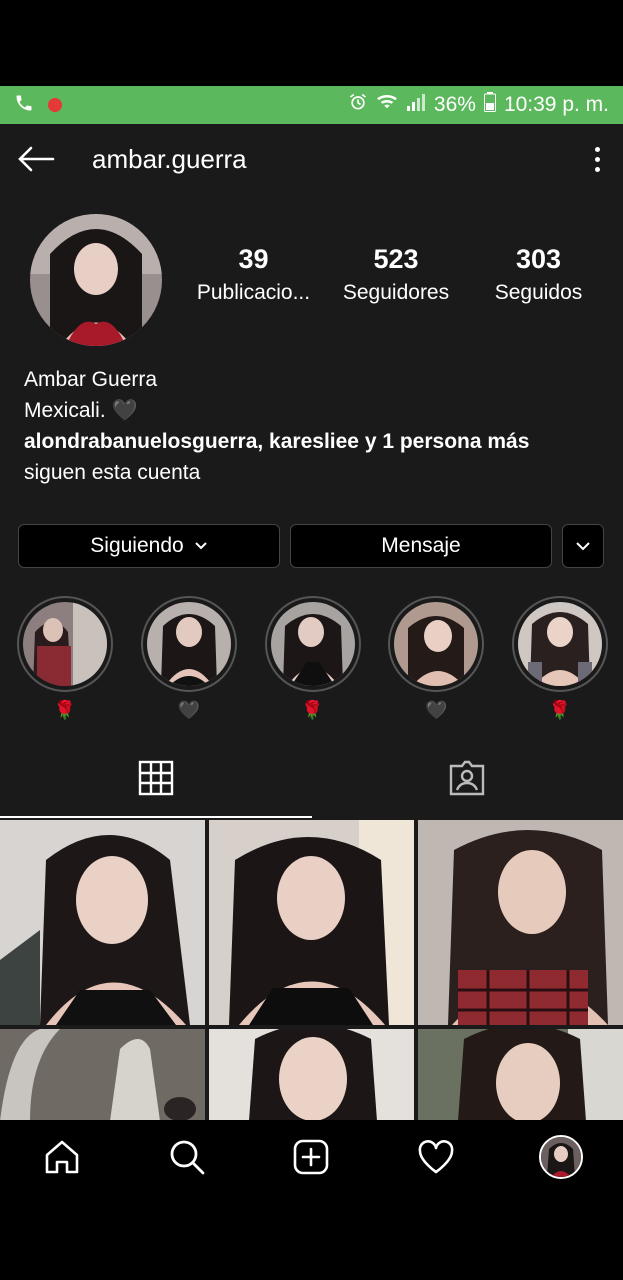 The image size is (623, 1280). I want to click on bottom-black-bar, so click(311, 1237).